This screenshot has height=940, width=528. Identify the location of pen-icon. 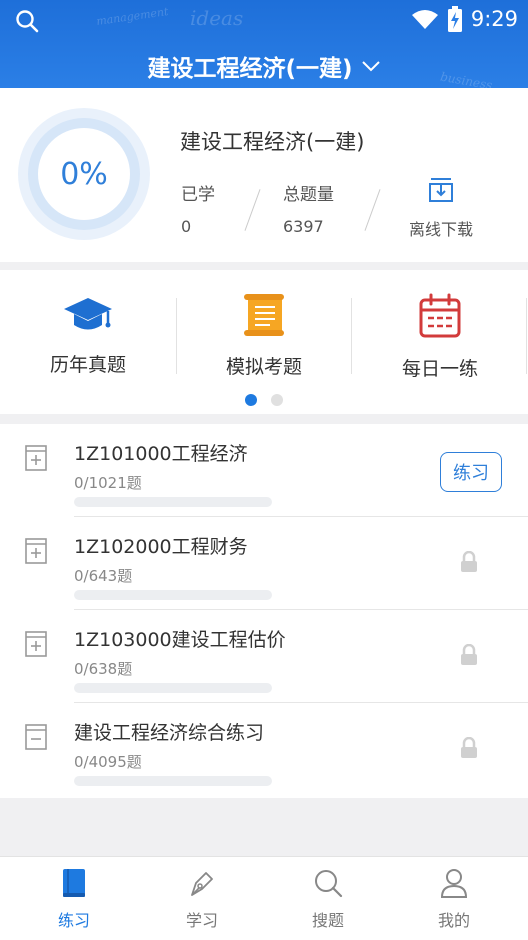
(202, 884).